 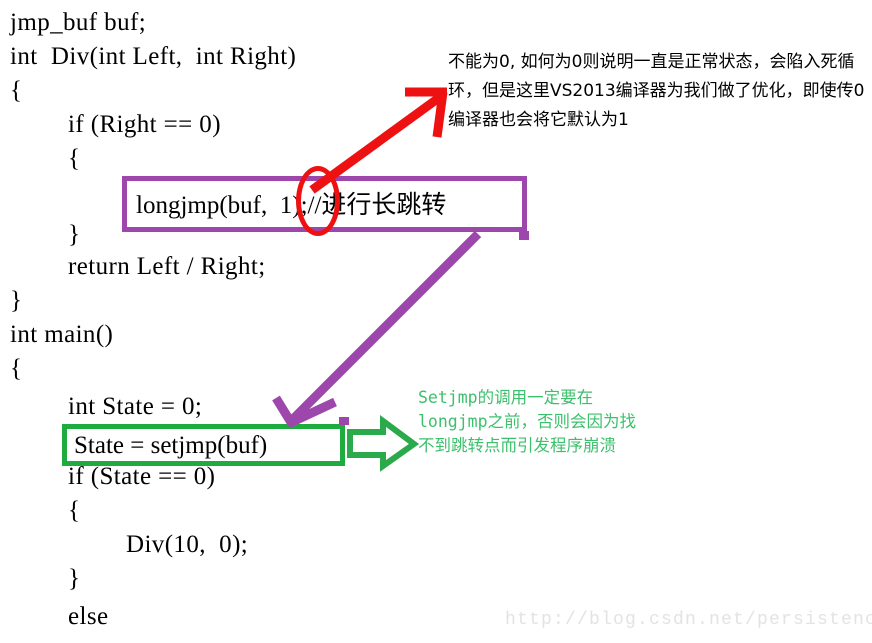 I want to click on code-line: if (Right == 0), so click(x=144, y=124).